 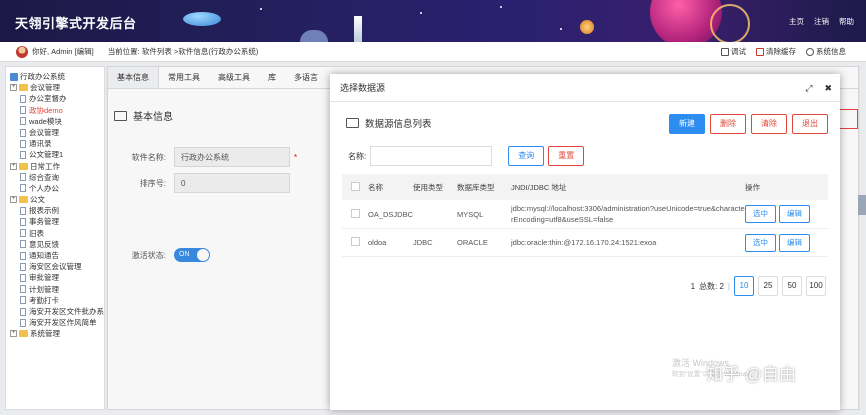 I want to click on tree-item: 报表示例, so click(x=57, y=210).